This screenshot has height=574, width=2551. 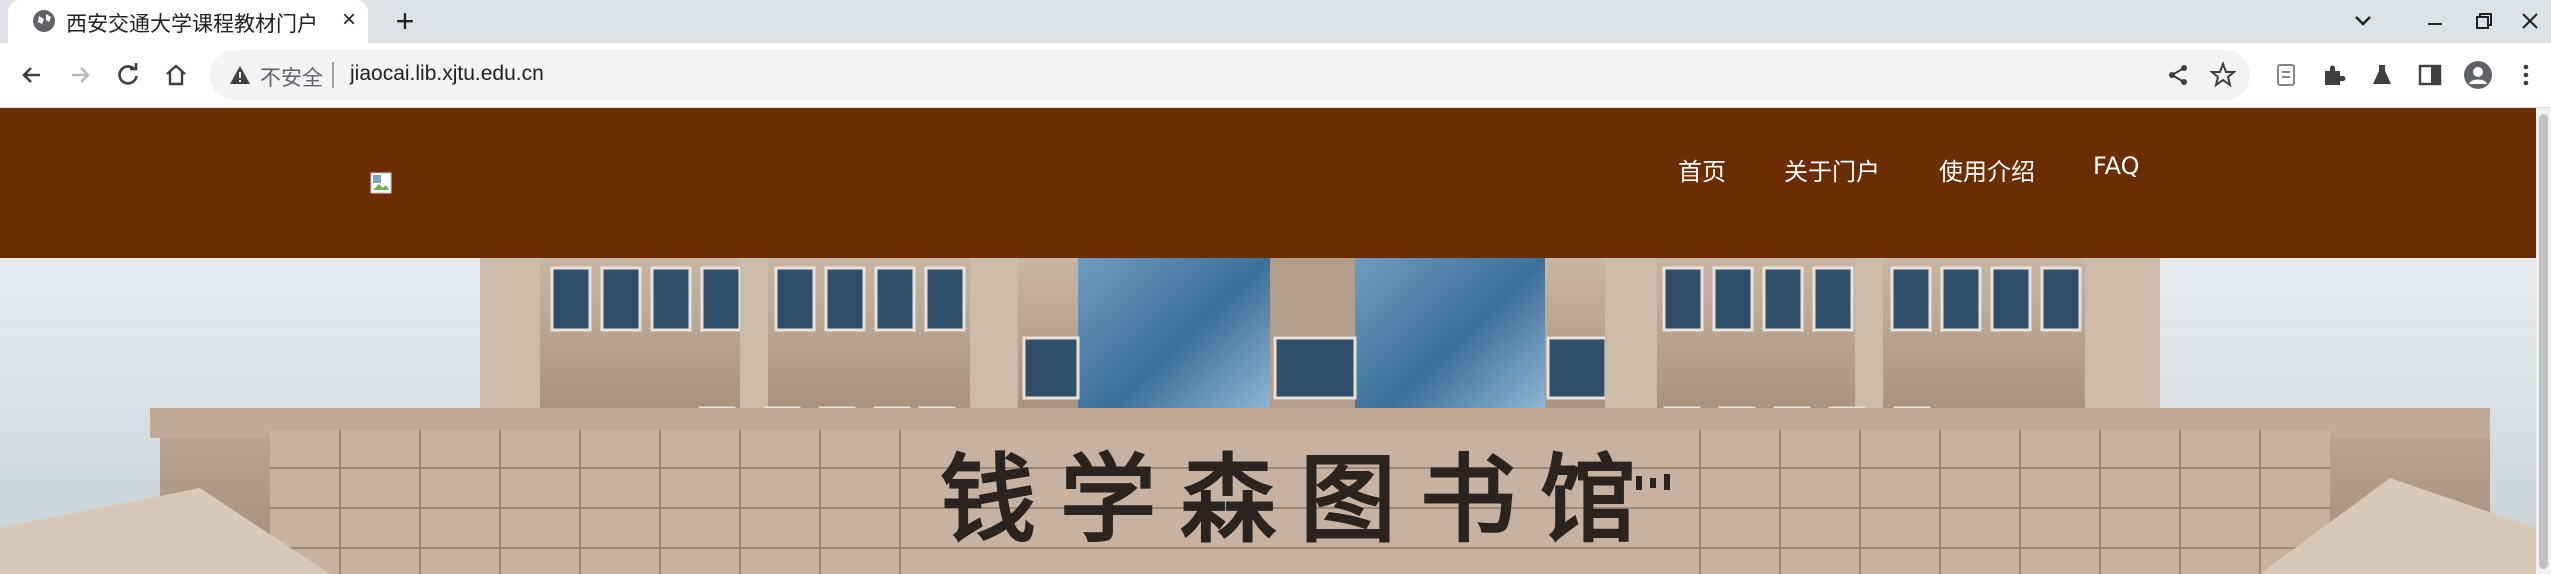 I want to click on new-tab-button: +, so click(x=405, y=22).